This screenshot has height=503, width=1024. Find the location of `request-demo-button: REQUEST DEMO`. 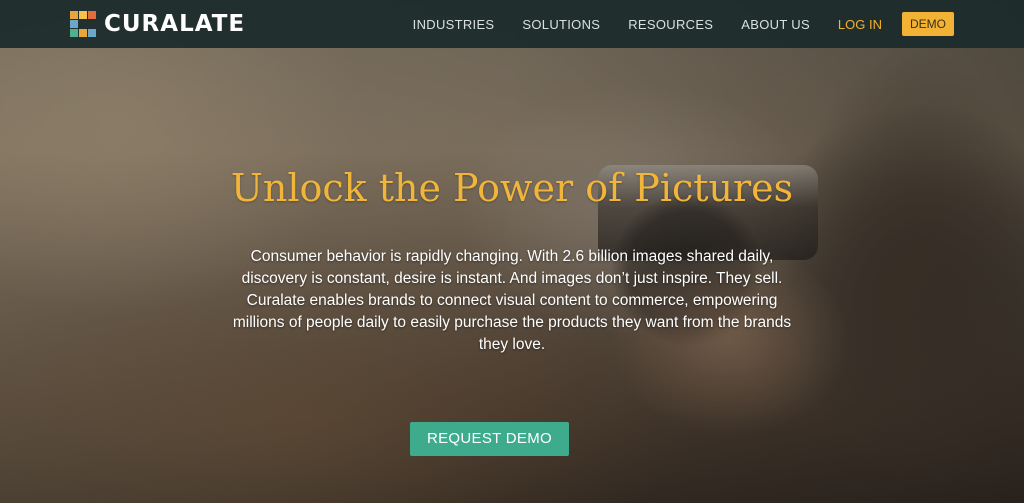

request-demo-button: REQUEST DEMO is located at coordinates (489, 439).